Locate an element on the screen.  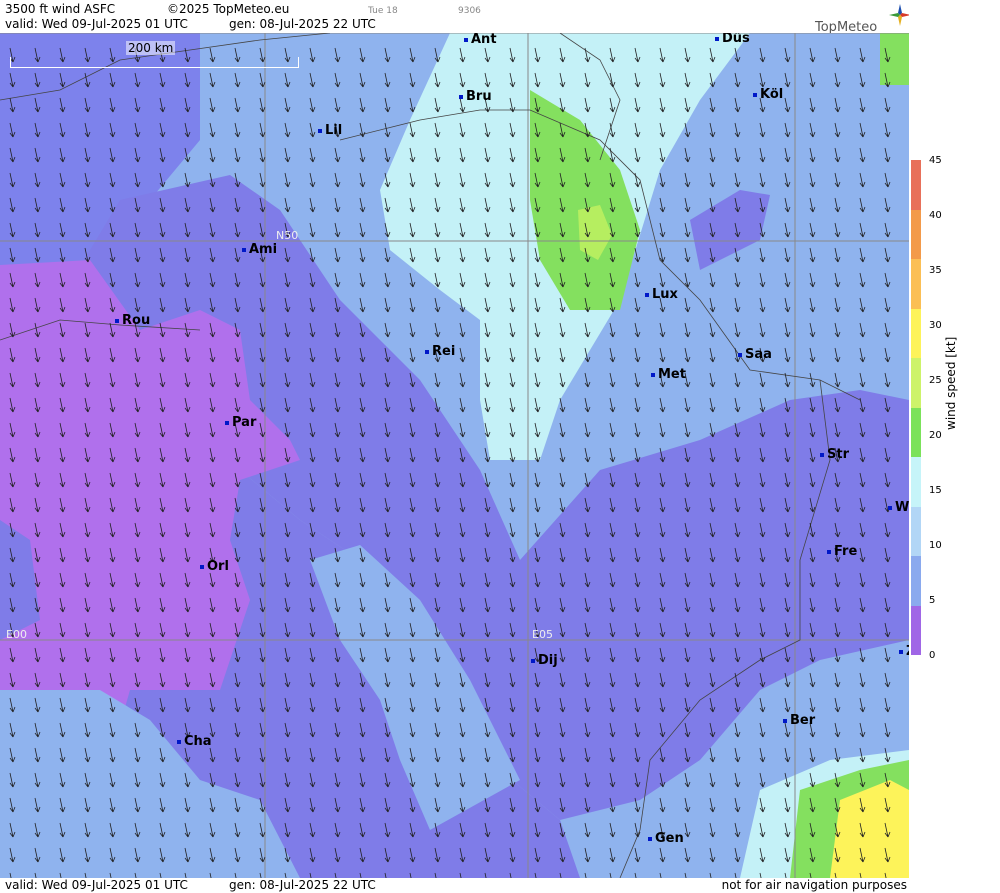
city-marker: Gen is located at coordinates (666, 838).